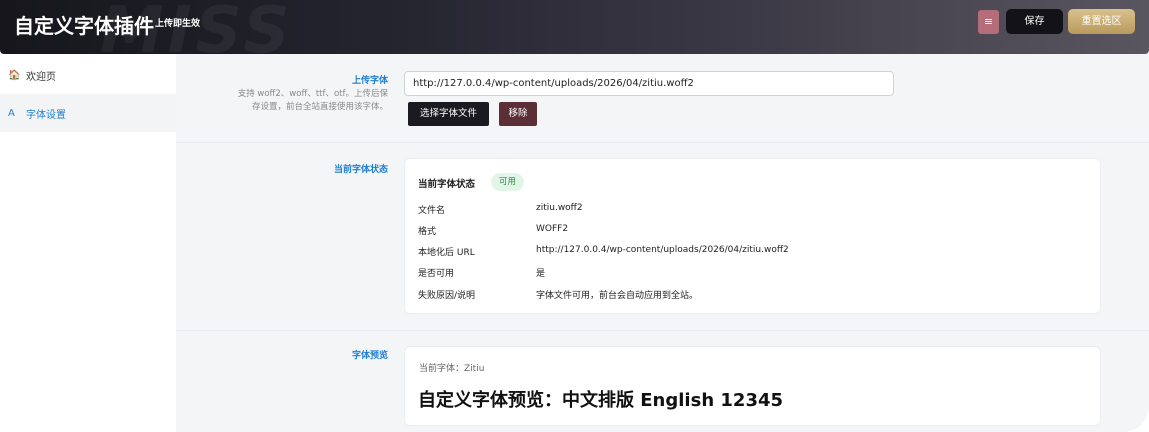  What do you see at coordinates (447, 296) in the screenshot?
I see `failure-reason-key: 失败原因/说明` at bounding box center [447, 296].